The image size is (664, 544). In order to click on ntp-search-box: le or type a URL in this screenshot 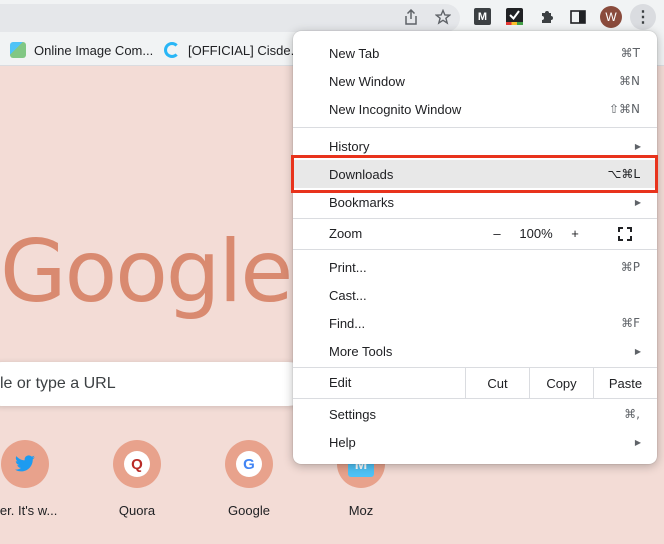, I will do `click(155, 384)`.